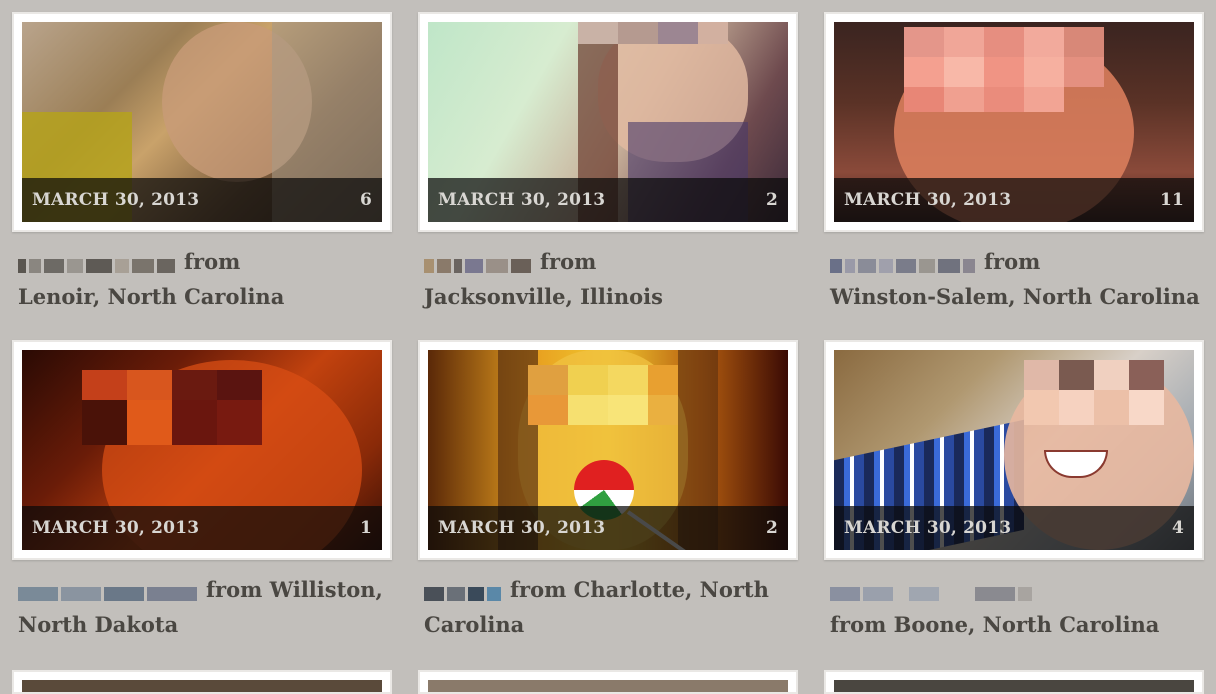 This screenshot has width=1216, height=694. Describe the element at coordinates (1014, 200) in the screenshot. I see `photo-caption-bar: MARCH 30, 2013 11` at that location.